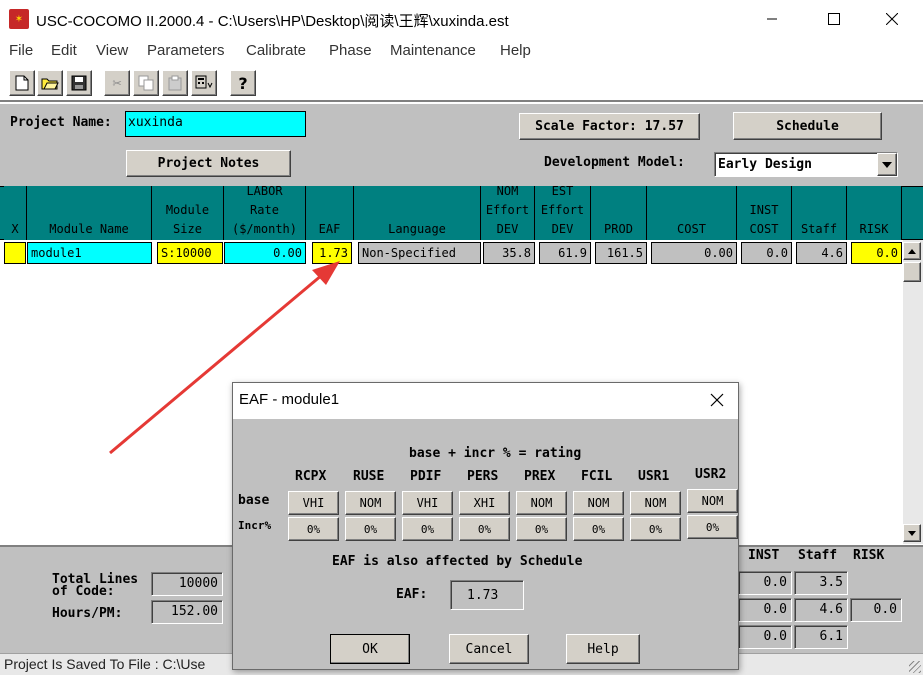  What do you see at coordinates (313, 503) in the screenshot?
I see `base-rcpx: VHI` at bounding box center [313, 503].